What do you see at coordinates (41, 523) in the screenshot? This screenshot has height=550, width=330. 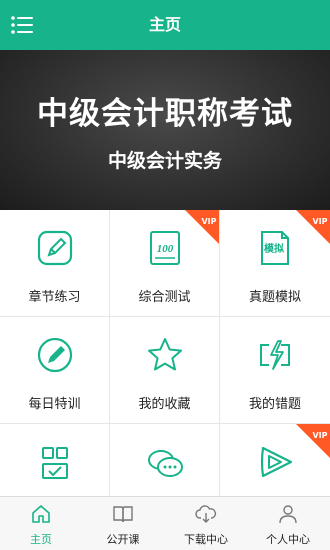 I see `tab-home: 主页` at bounding box center [41, 523].